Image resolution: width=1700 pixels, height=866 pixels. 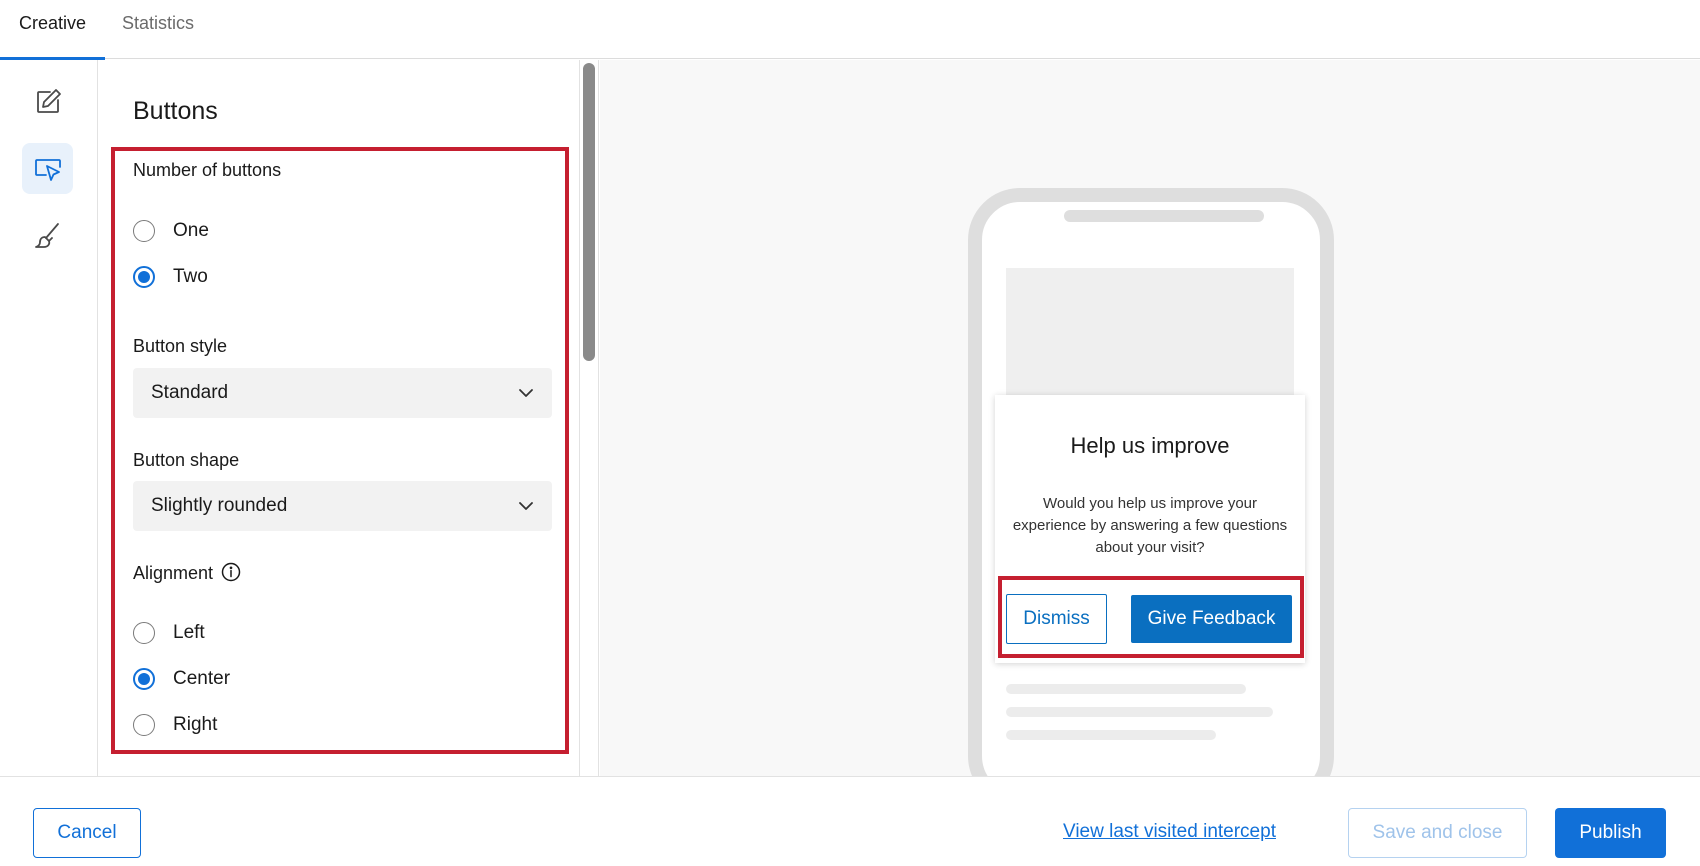 What do you see at coordinates (170, 277) in the screenshot?
I see `radio-two: Two` at bounding box center [170, 277].